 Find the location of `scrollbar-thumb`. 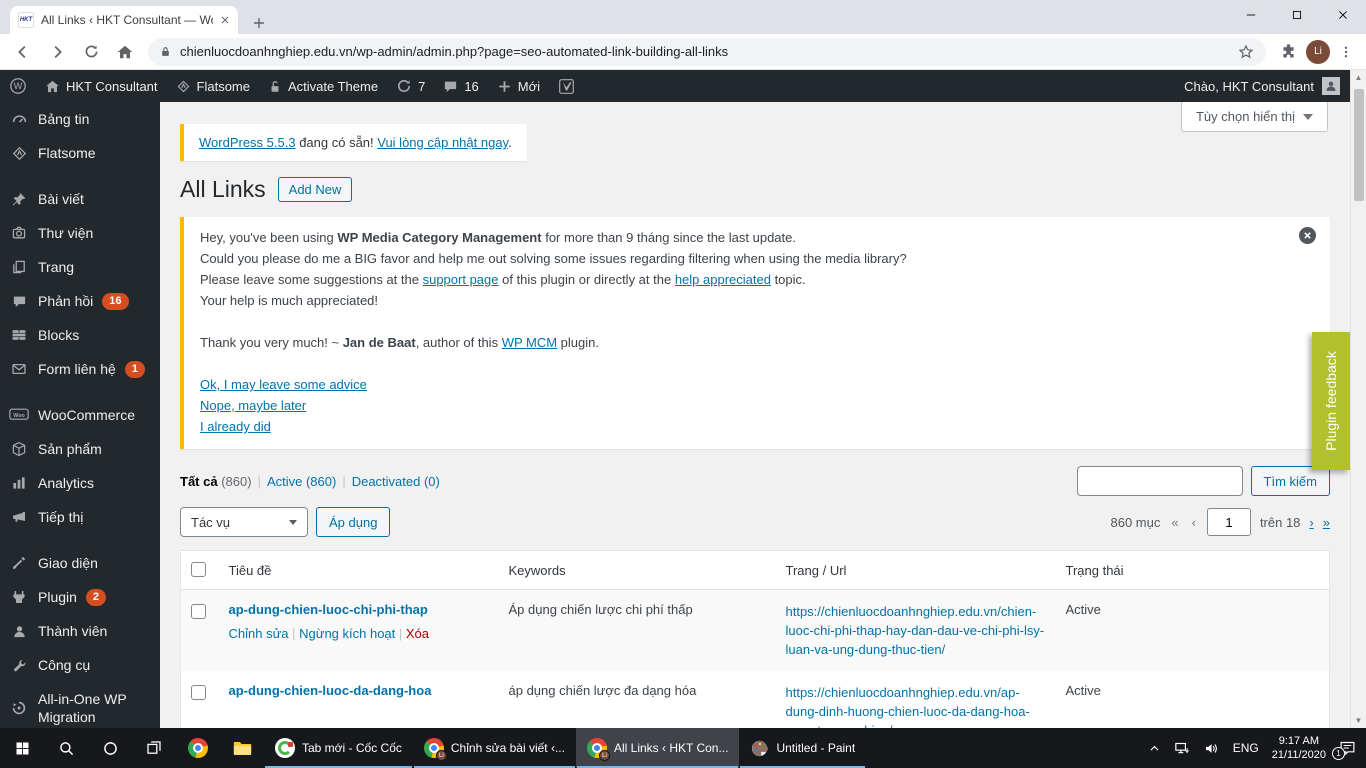

scrollbar-thumb is located at coordinates (1358, 145).